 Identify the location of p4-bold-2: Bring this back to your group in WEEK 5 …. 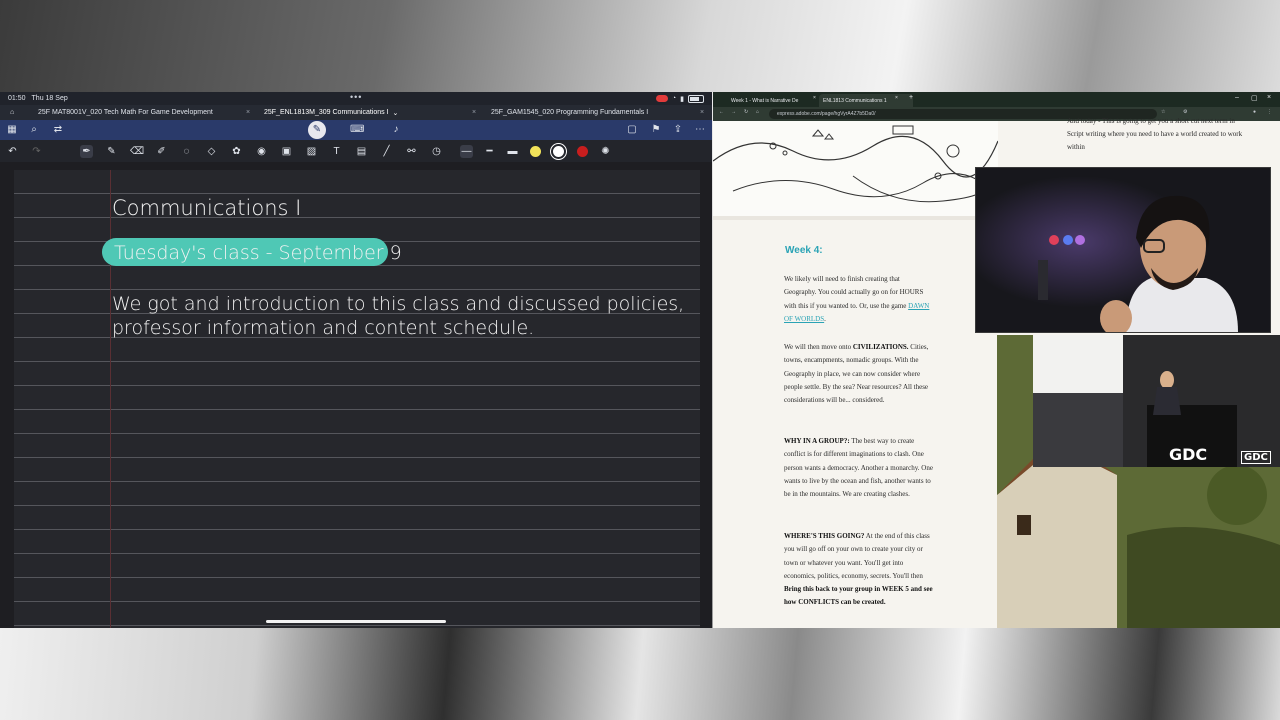
(858, 596).